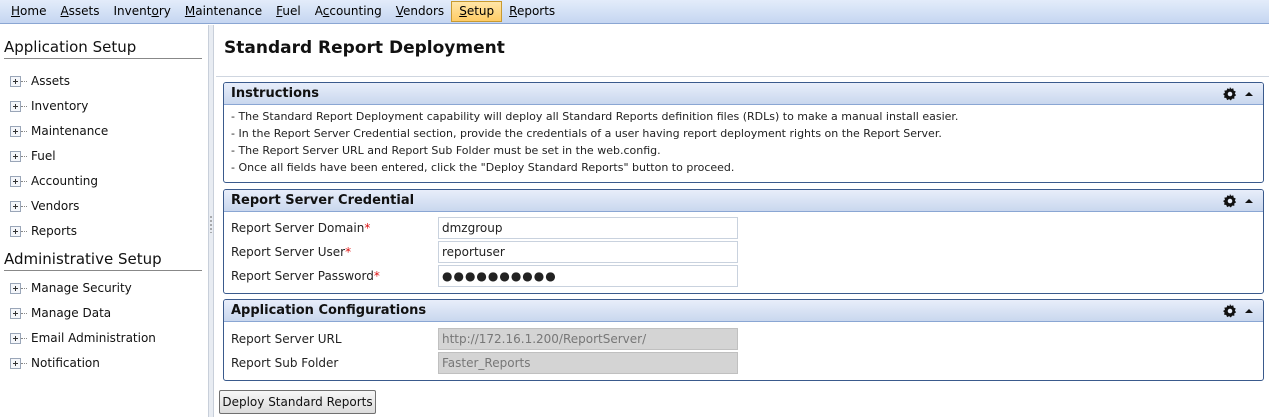 The image size is (1269, 417). Describe the element at coordinates (79, 11) in the screenshot. I see `menu-assets: Assets` at that location.